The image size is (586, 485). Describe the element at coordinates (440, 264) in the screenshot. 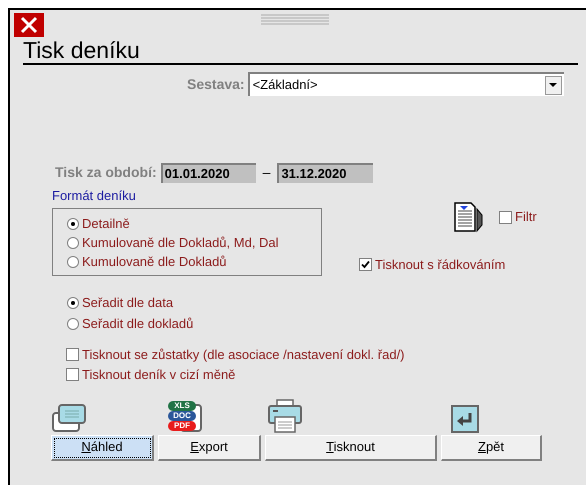

I see `line-spacing-label: Tisknout s řádkováním` at that location.